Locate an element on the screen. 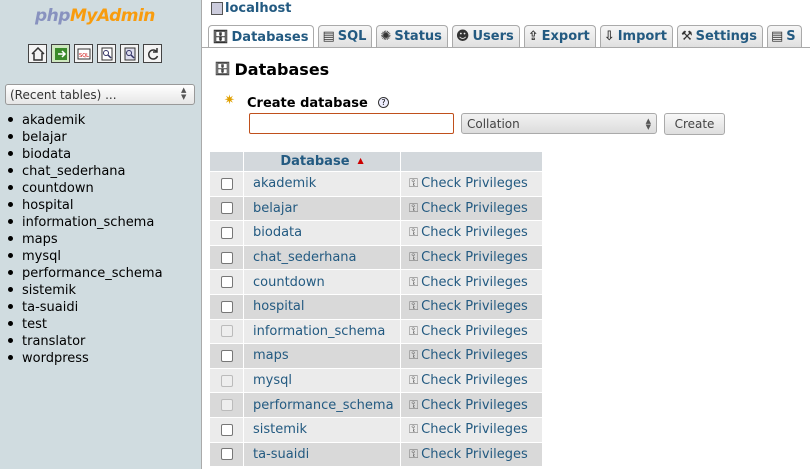  sql-query-icon: SQL is located at coordinates (83, 53).